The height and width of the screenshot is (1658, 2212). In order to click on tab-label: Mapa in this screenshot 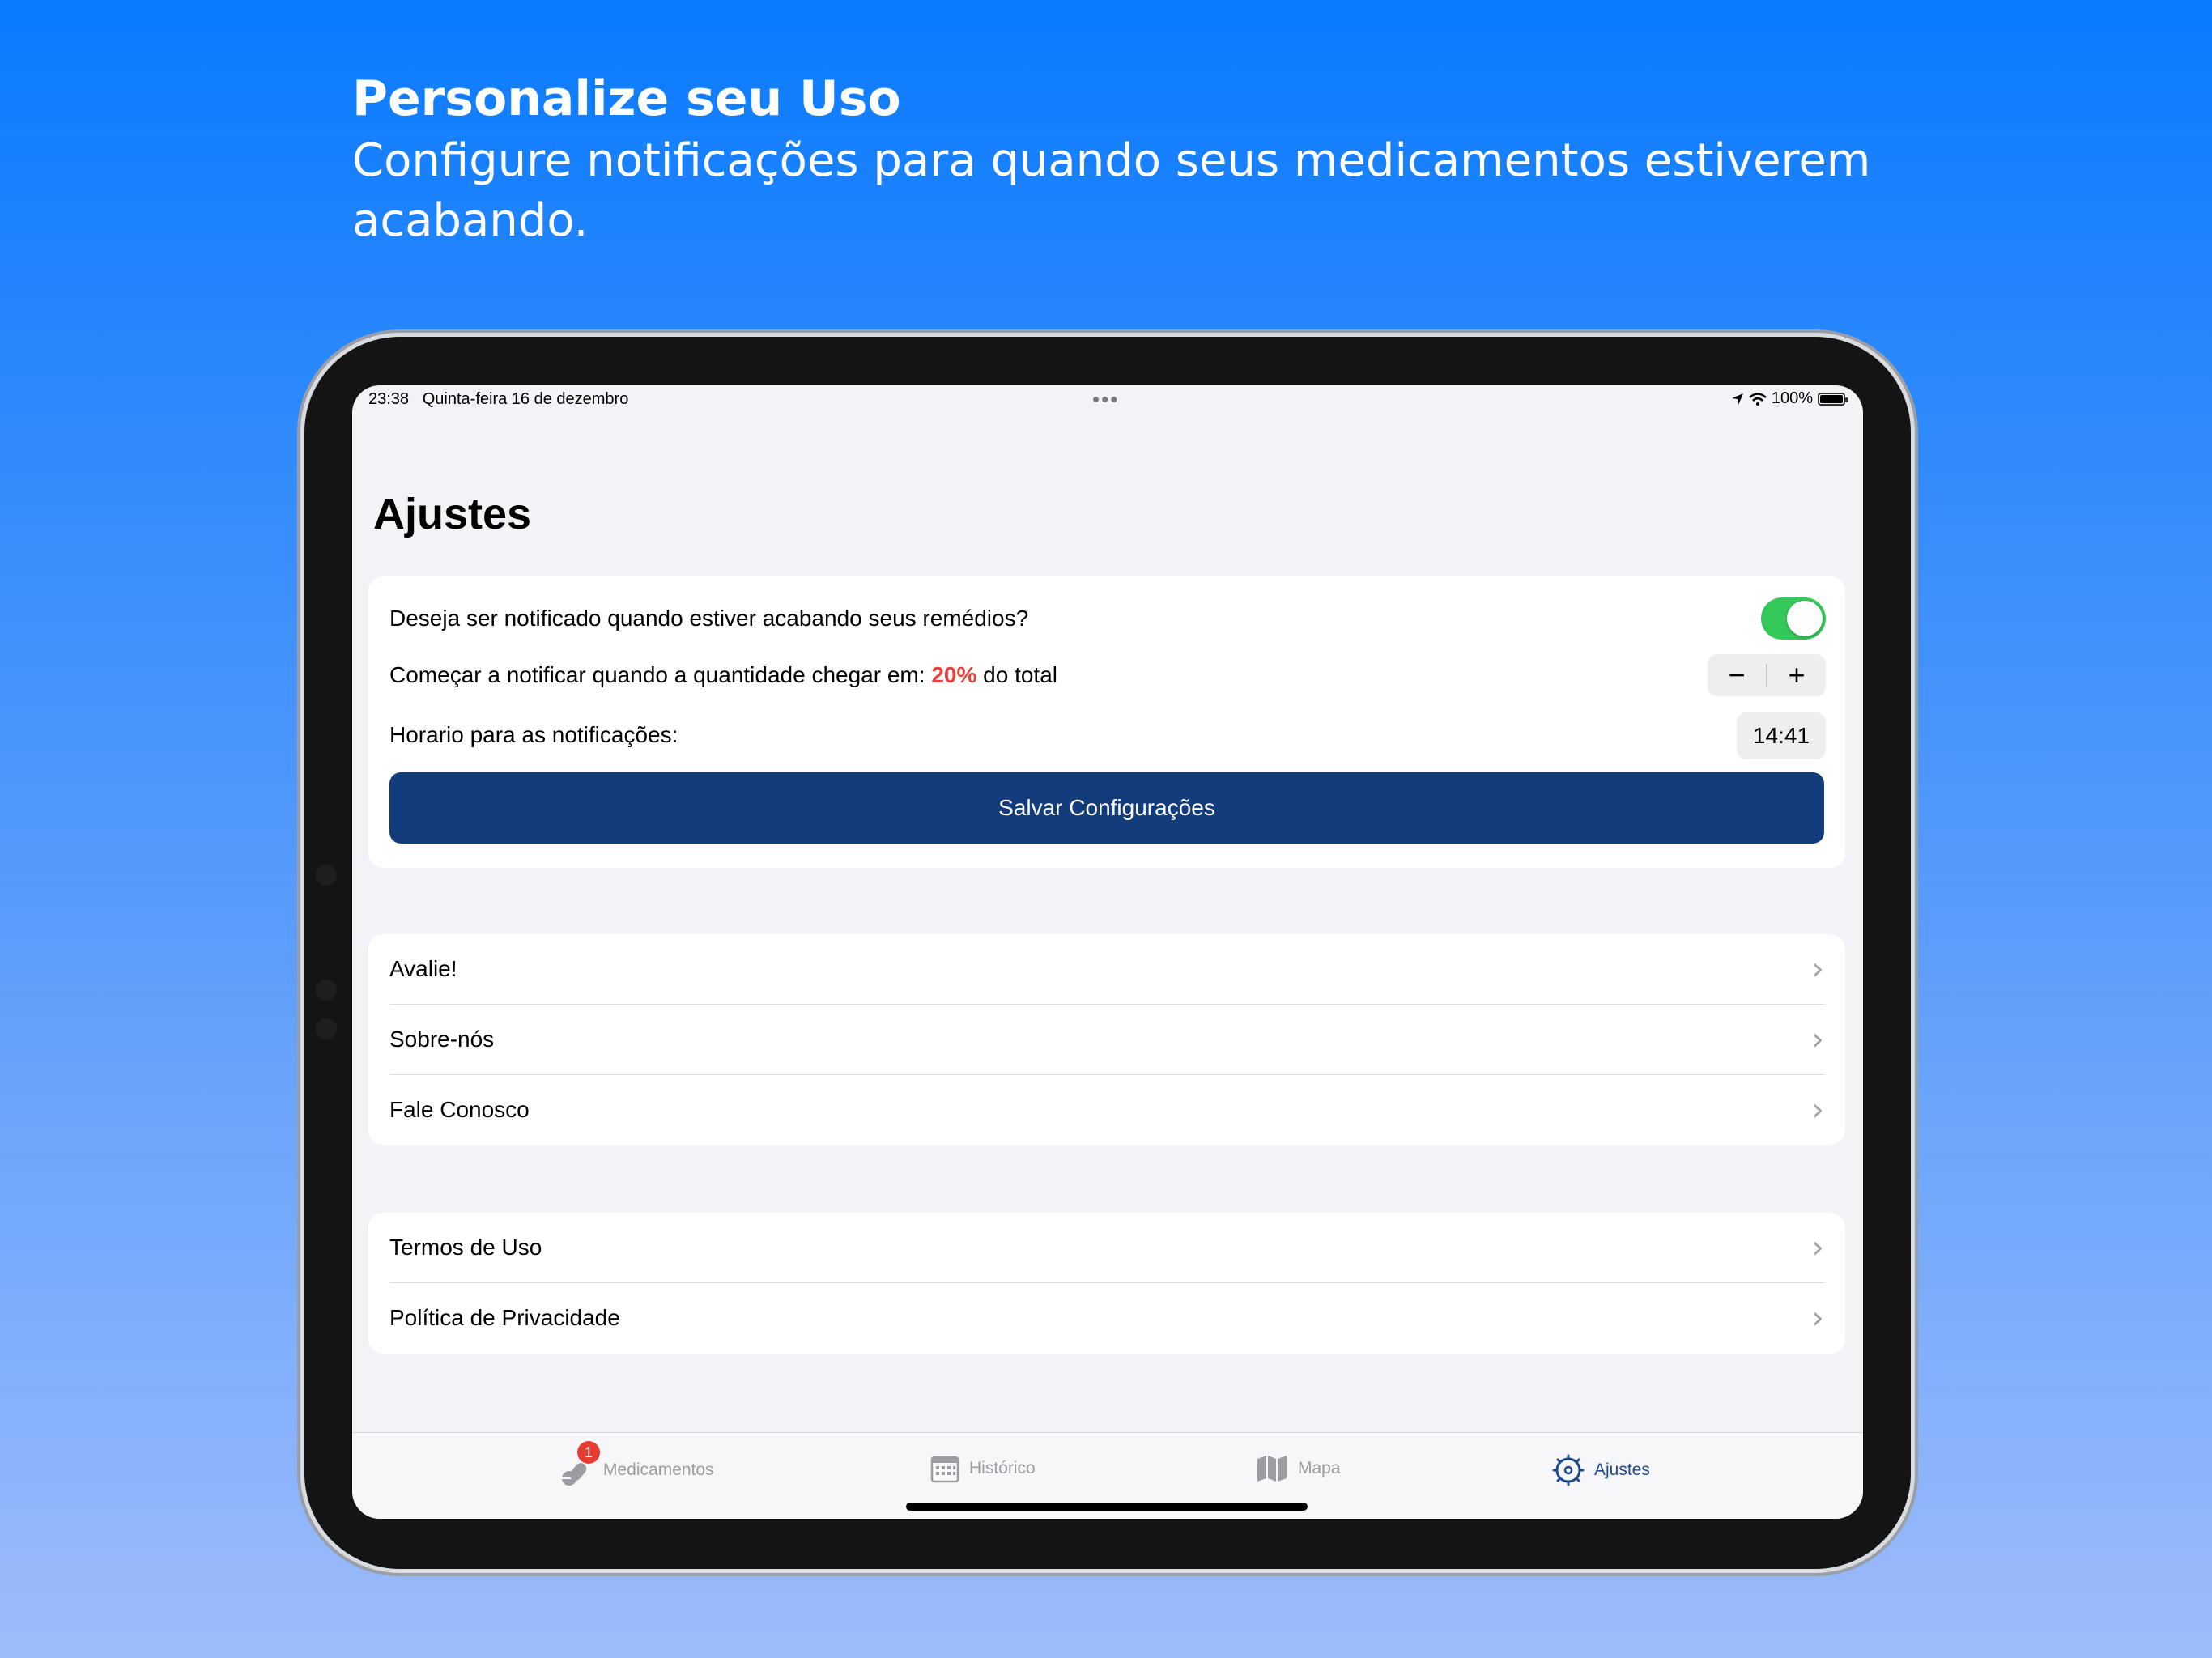, I will do `click(1320, 1468)`.